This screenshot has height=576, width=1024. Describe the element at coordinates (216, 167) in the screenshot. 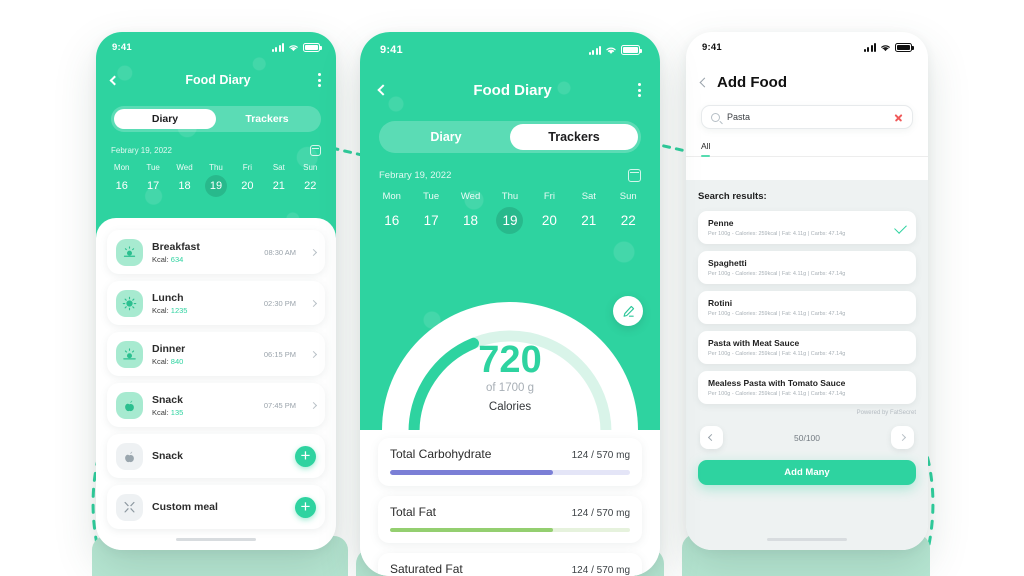

I see `day-of-week: Thu` at that location.